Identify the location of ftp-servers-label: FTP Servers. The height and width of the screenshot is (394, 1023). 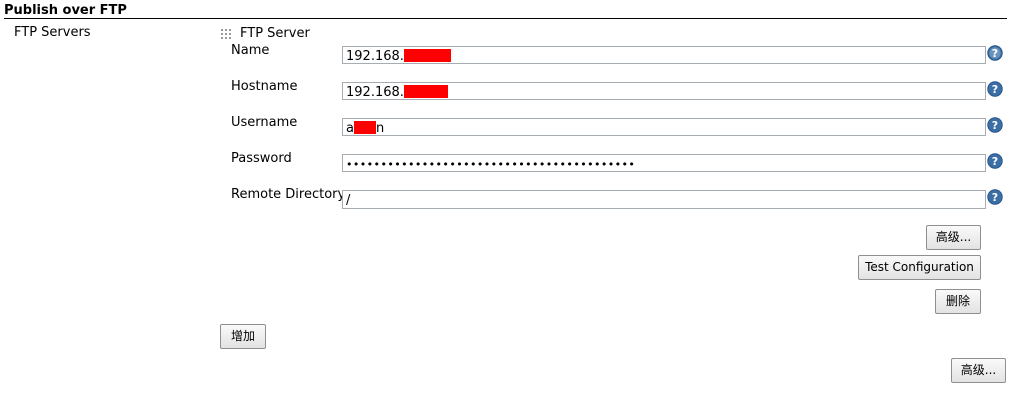
(52, 32).